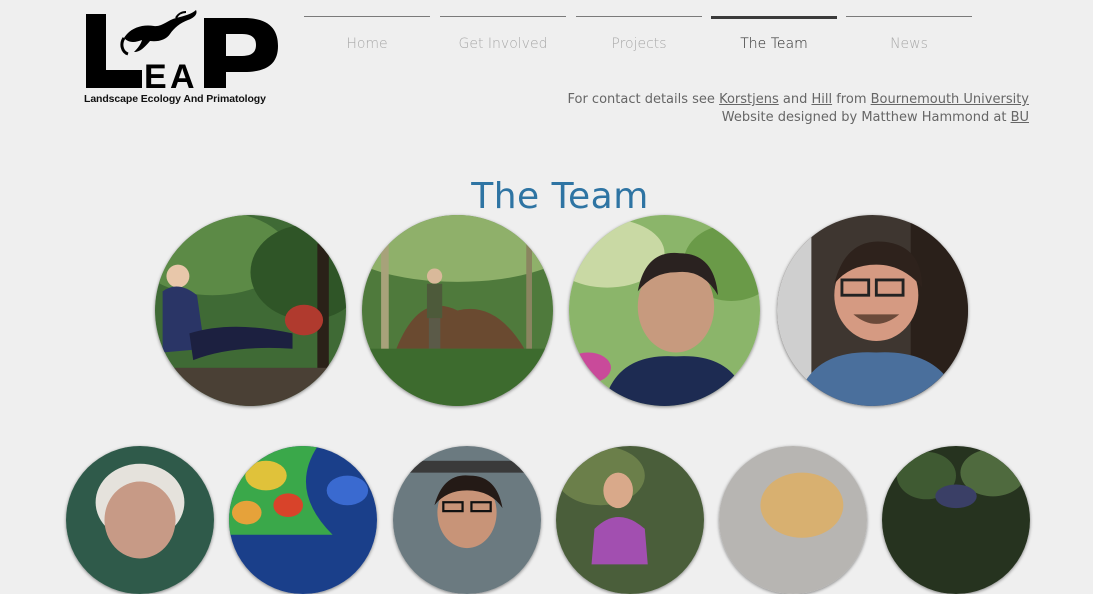 The height and width of the screenshot is (594, 1093). I want to click on link-hill: Hill, so click(821, 99).